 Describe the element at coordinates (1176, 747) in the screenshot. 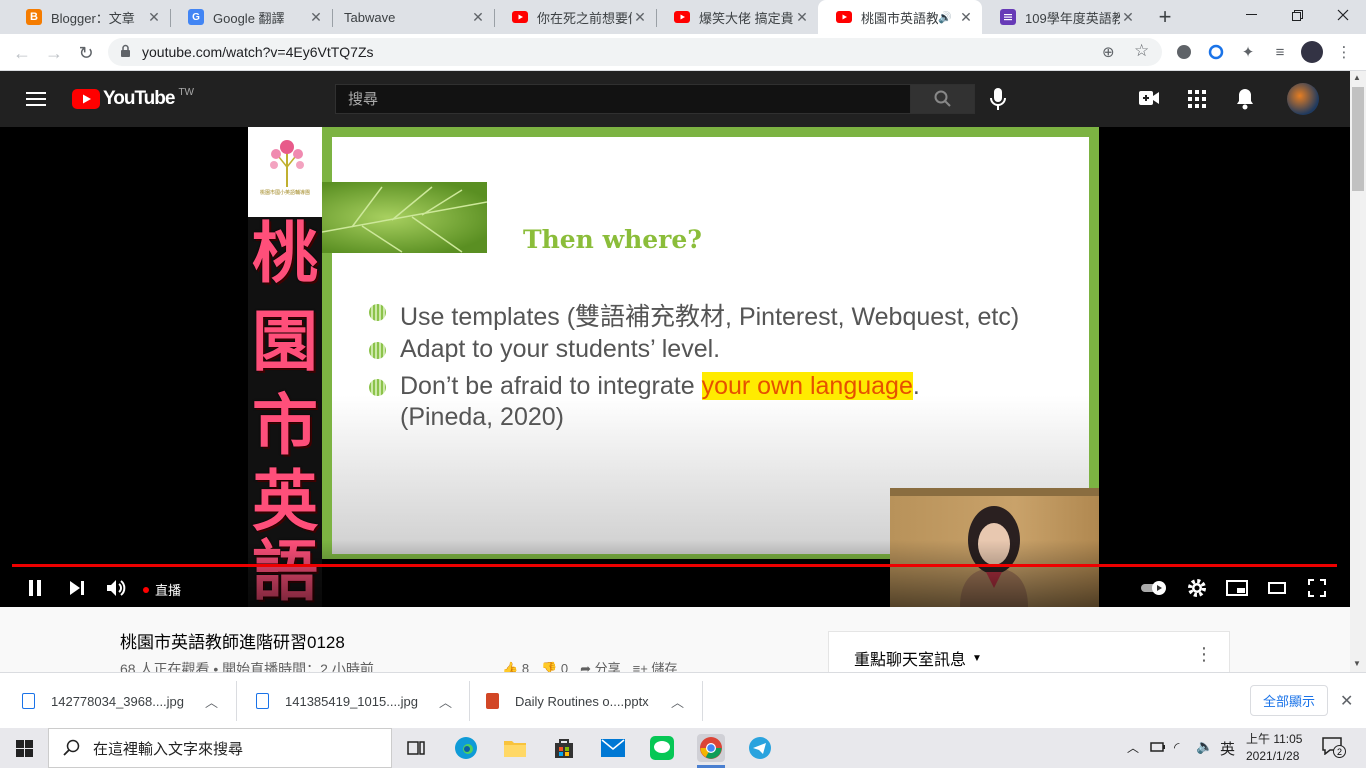

I see `wifi-icon: ◜` at that location.